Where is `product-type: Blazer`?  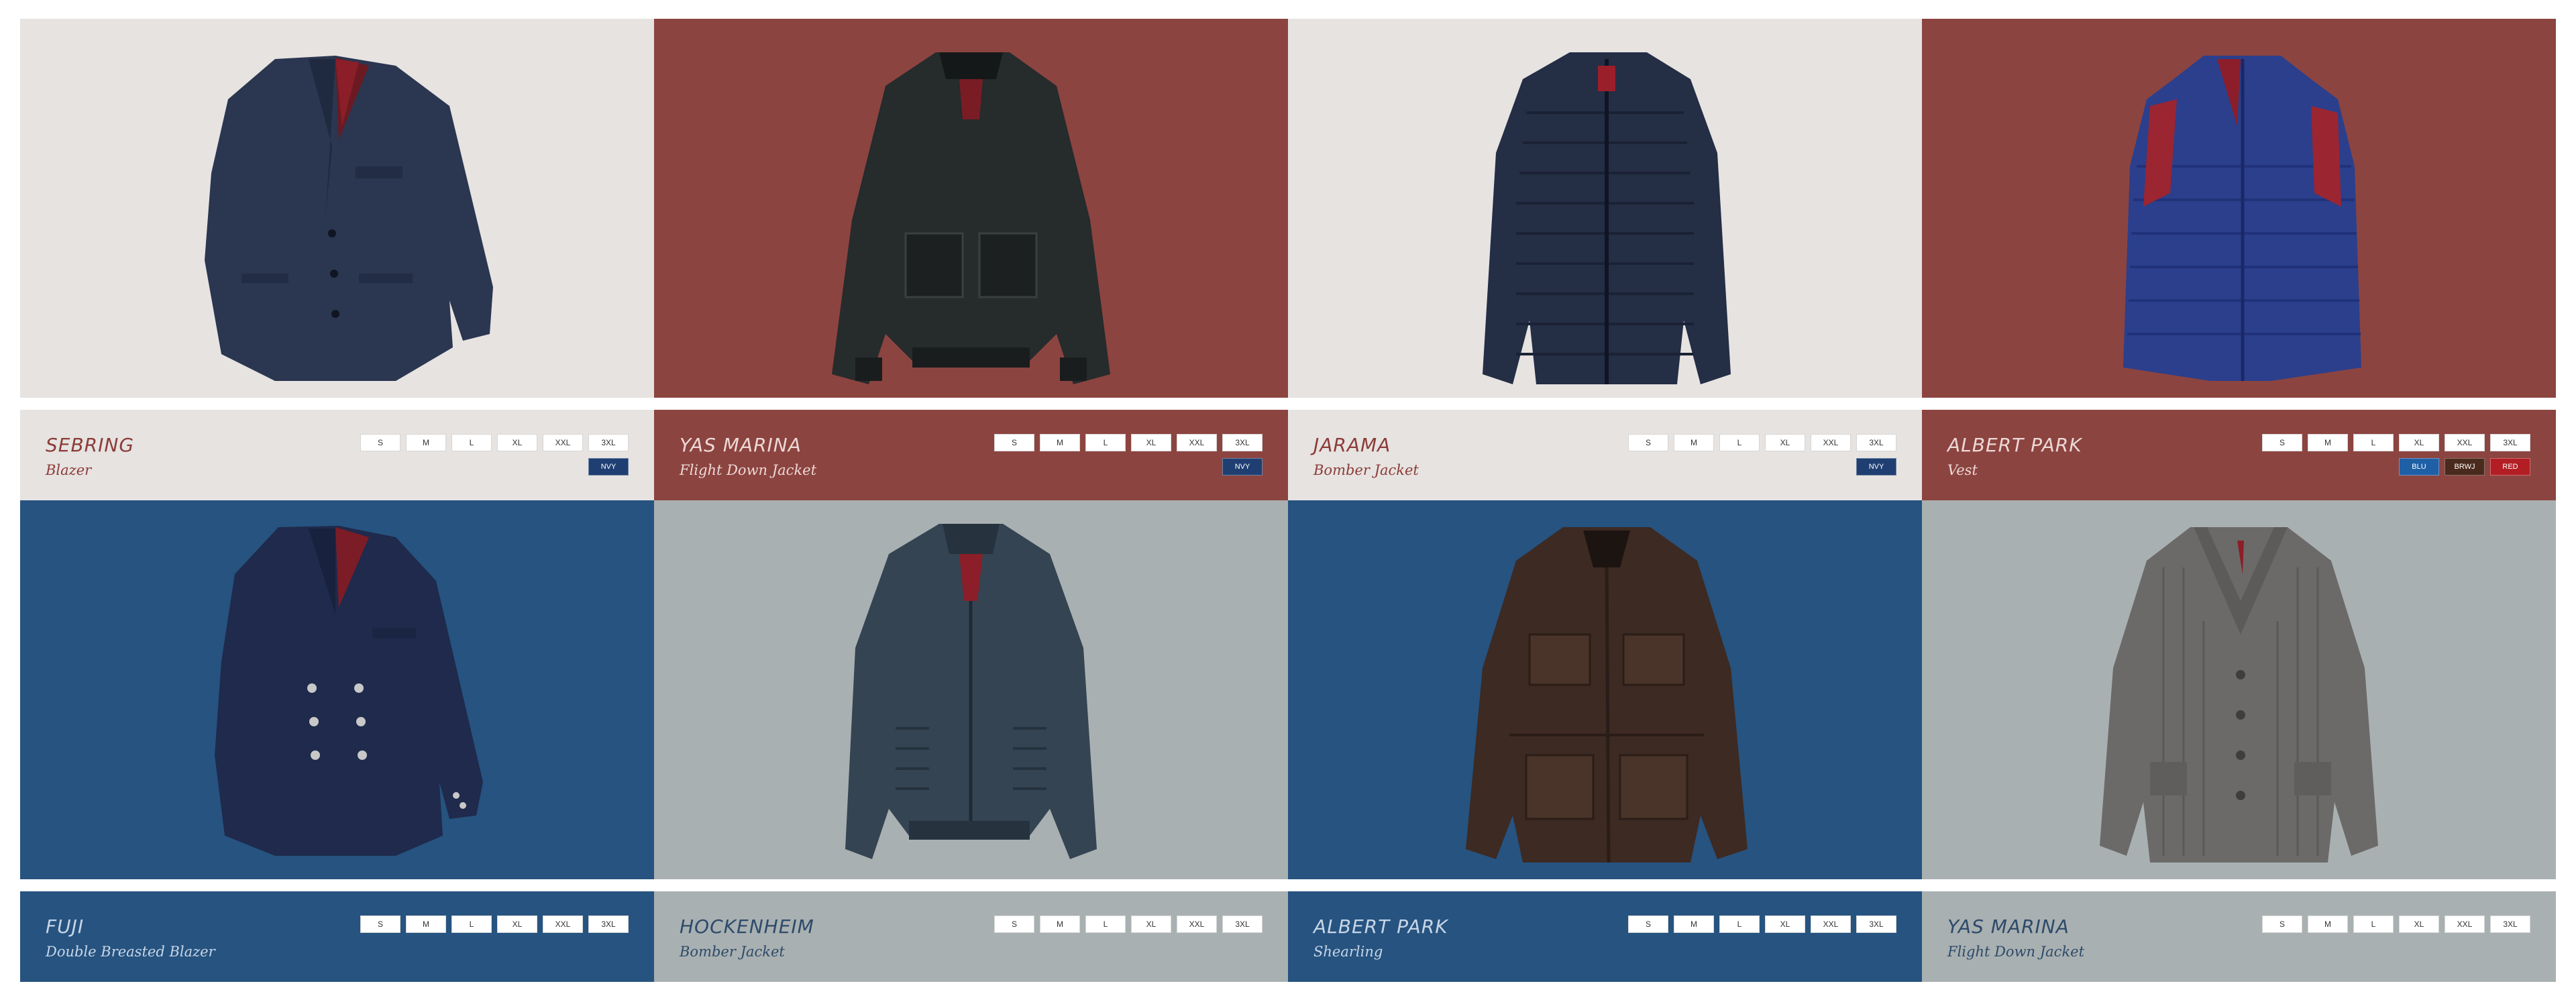
product-type: Blazer is located at coordinates (69, 470).